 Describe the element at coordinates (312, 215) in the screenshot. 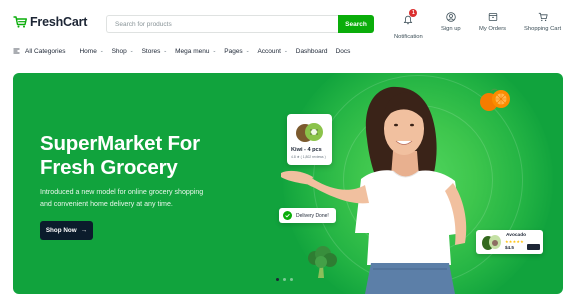

I see `delivery-done-label: Delivery Done!` at that location.